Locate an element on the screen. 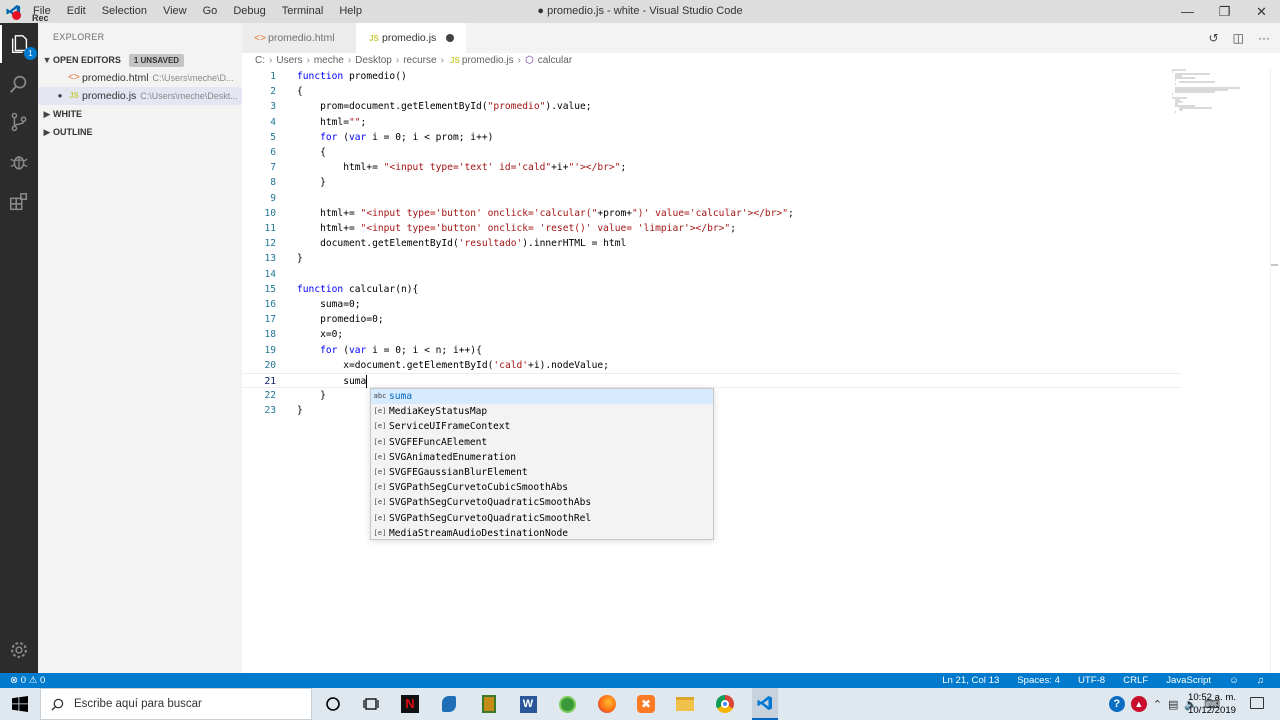 The height and width of the screenshot is (720, 1280). bell-icon: ♫ is located at coordinates (1260, 680).